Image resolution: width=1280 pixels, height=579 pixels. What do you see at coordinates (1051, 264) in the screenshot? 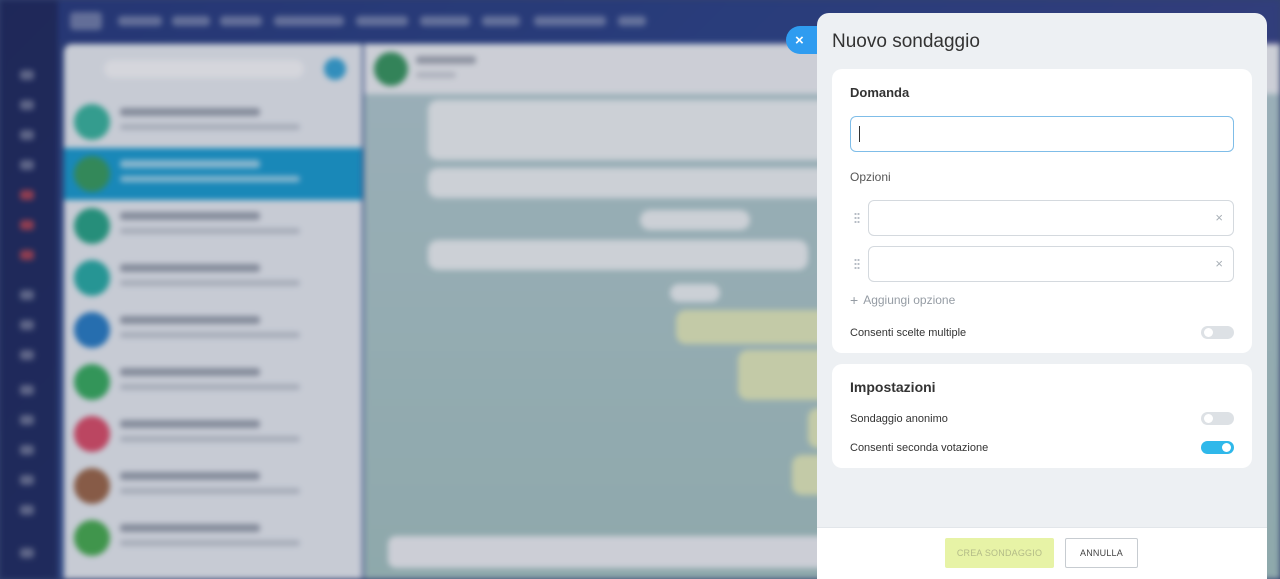
I see `option-input-2: ×` at bounding box center [1051, 264].